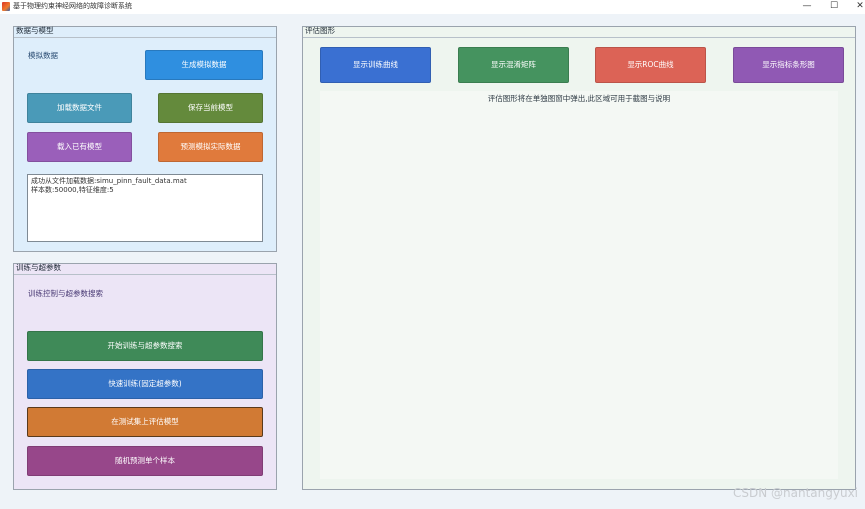 The image size is (865, 509). What do you see at coordinates (43, 55) in the screenshot?
I see `simulated-data-label: 模拟数据` at bounding box center [43, 55].